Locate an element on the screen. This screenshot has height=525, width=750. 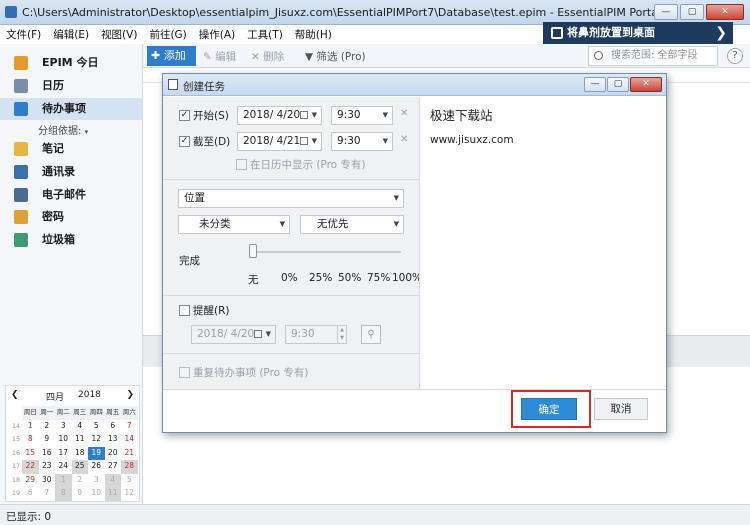
next-month-button: ❯ is located at coordinates (130, 395).